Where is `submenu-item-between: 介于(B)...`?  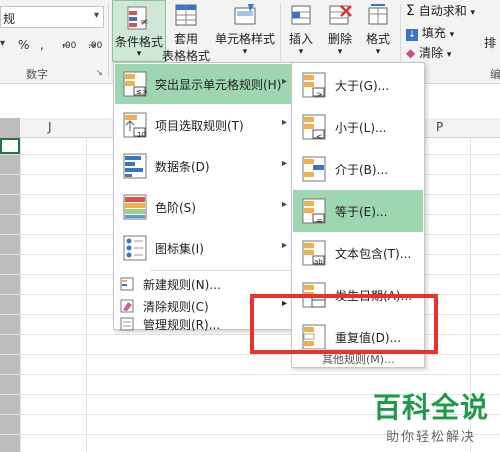
submenu-item-between: 介于(B)... is located at coordinates (358, 169).